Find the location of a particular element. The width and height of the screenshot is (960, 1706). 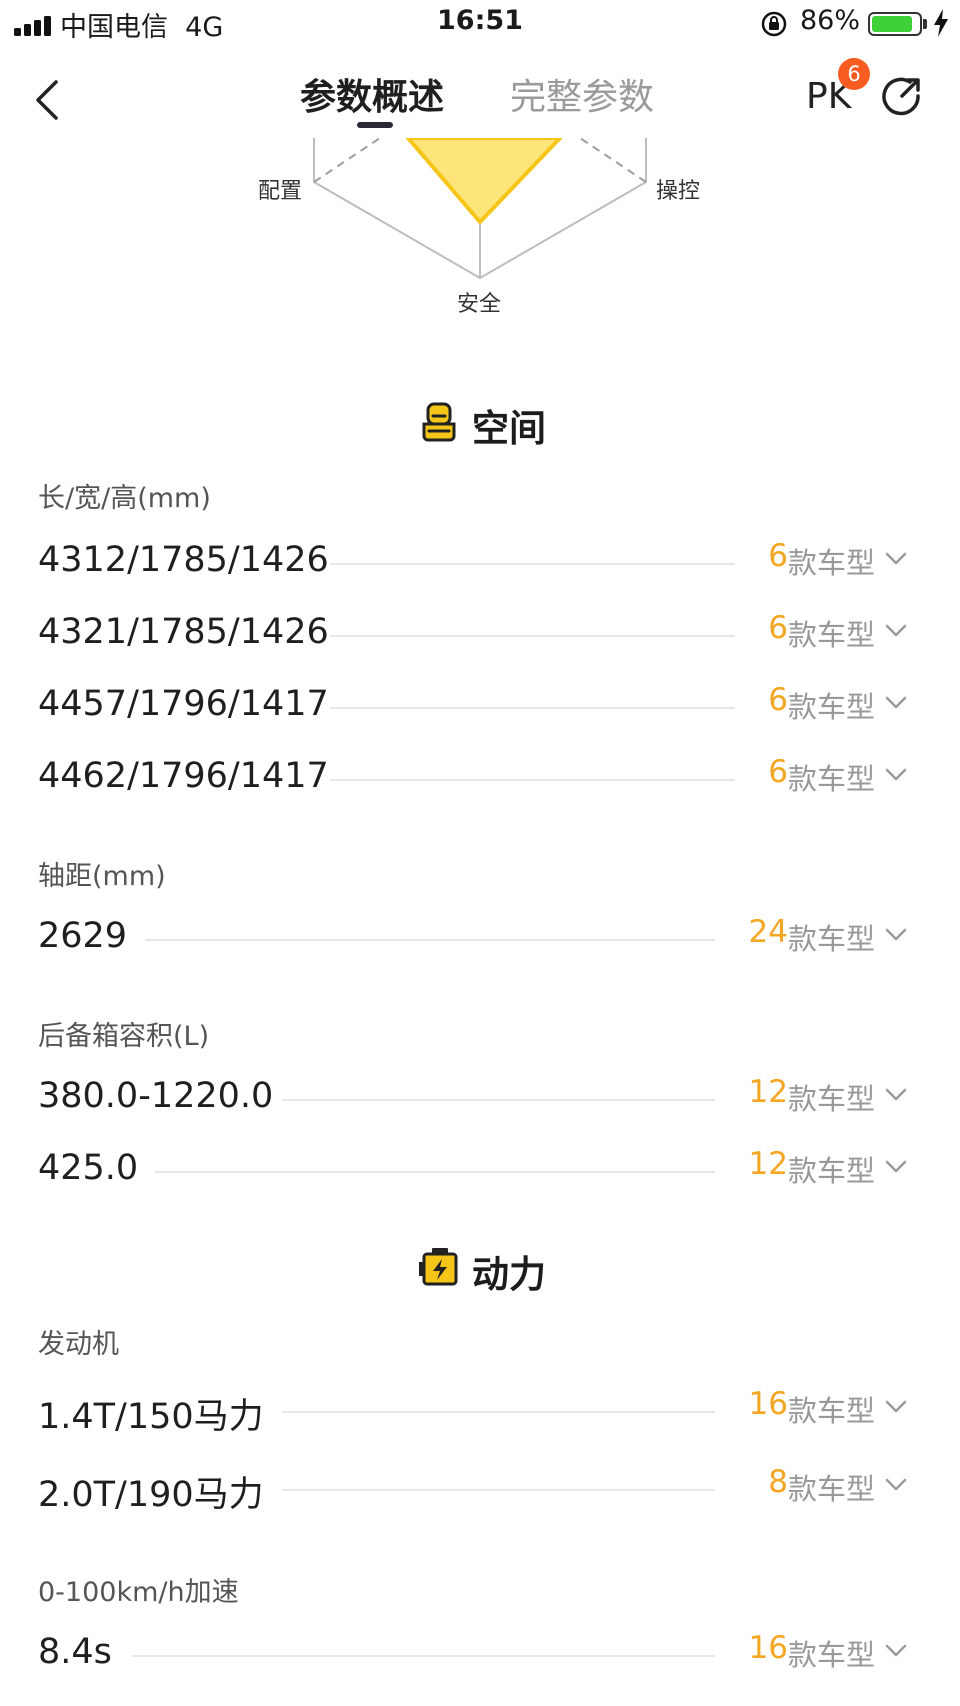

seat-icon is located at coordinates (439, 422).